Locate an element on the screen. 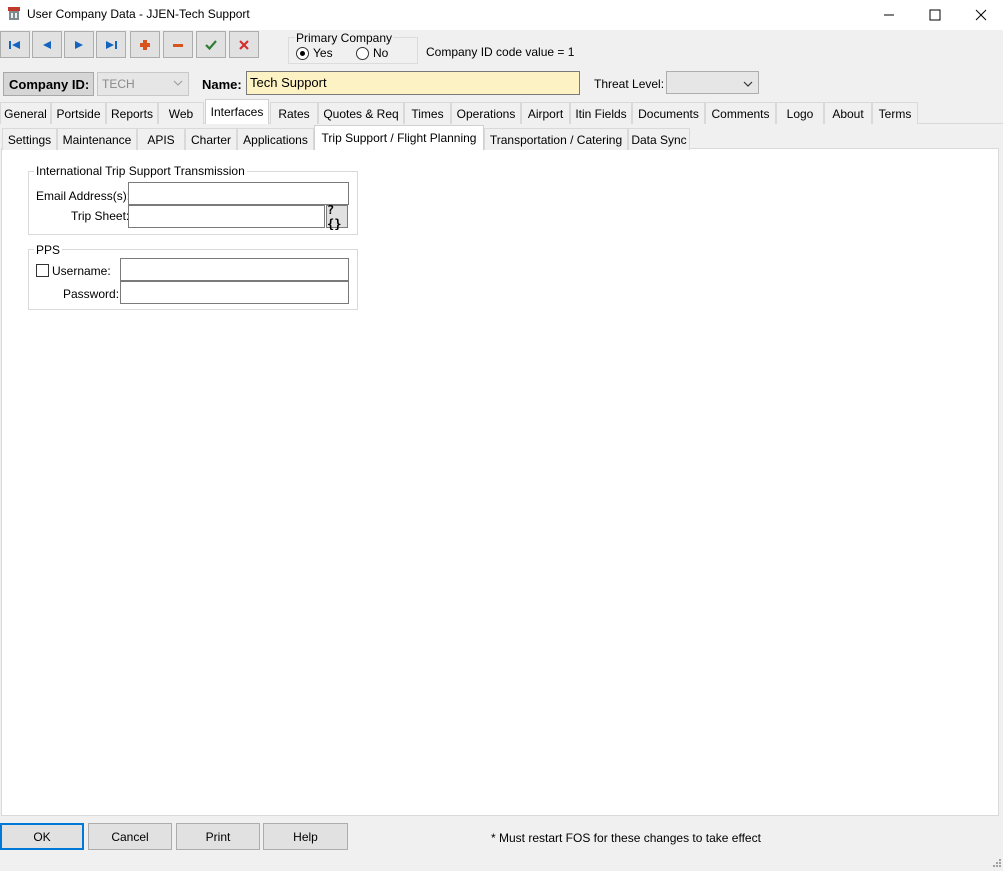 The height and width of the screenshot is (871, 1003). password-input is located at coordinates (234, 292).